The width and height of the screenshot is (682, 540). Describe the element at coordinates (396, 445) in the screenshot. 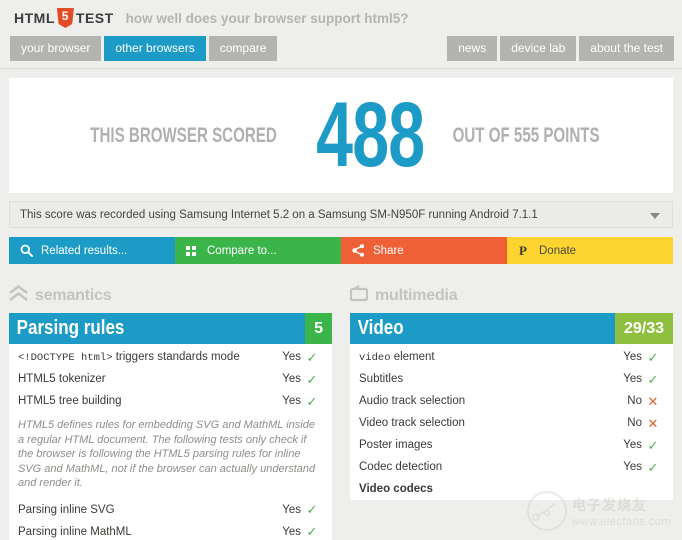

I see `row-label: Poster images` at that location.